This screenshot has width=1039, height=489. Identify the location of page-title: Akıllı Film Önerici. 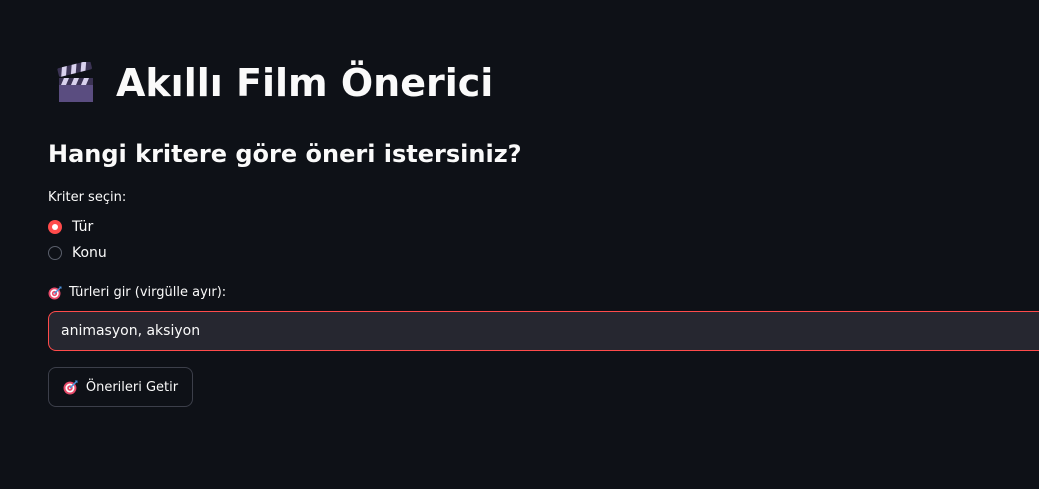
(305, 83).